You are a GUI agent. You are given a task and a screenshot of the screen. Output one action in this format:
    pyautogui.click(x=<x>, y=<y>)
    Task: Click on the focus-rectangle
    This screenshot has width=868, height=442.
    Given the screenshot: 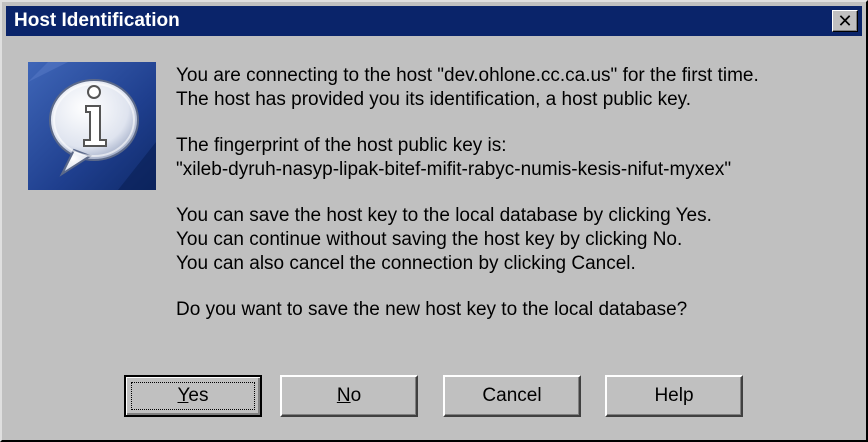 What is the action you would take?
    pyautogui.click(x=193, y=396)
    